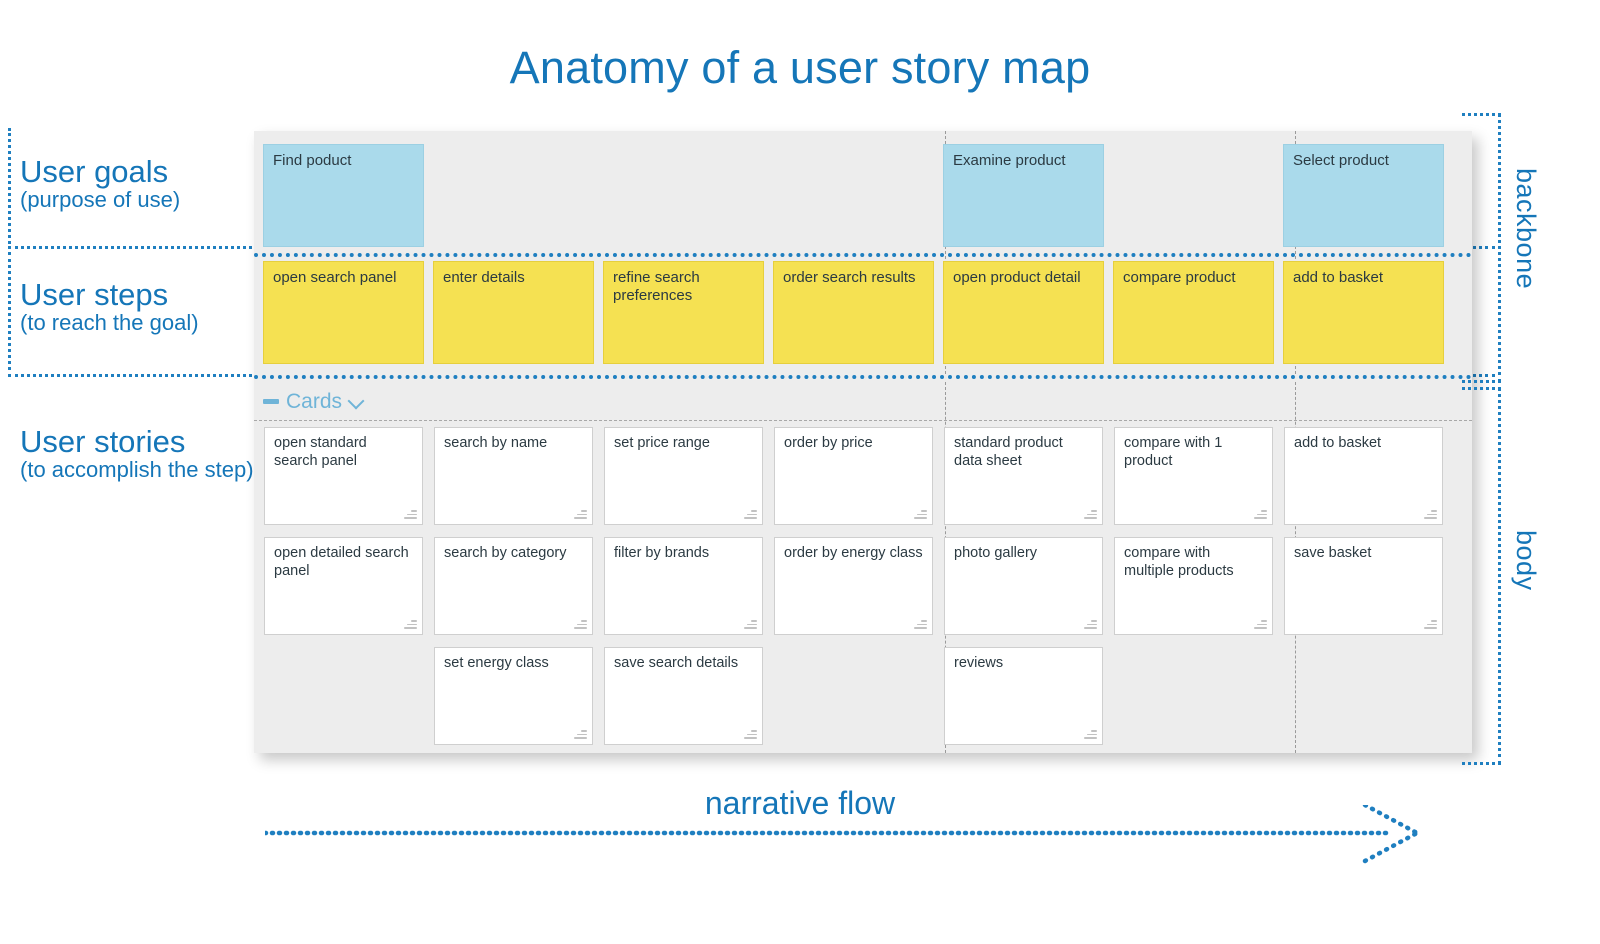 Image resolution: width=1600 pixels, height=944 pixels. Describe the element at coordinates (1179, 562) in the screenshot. I see `story-card-label: compare with multiple products` at that location.